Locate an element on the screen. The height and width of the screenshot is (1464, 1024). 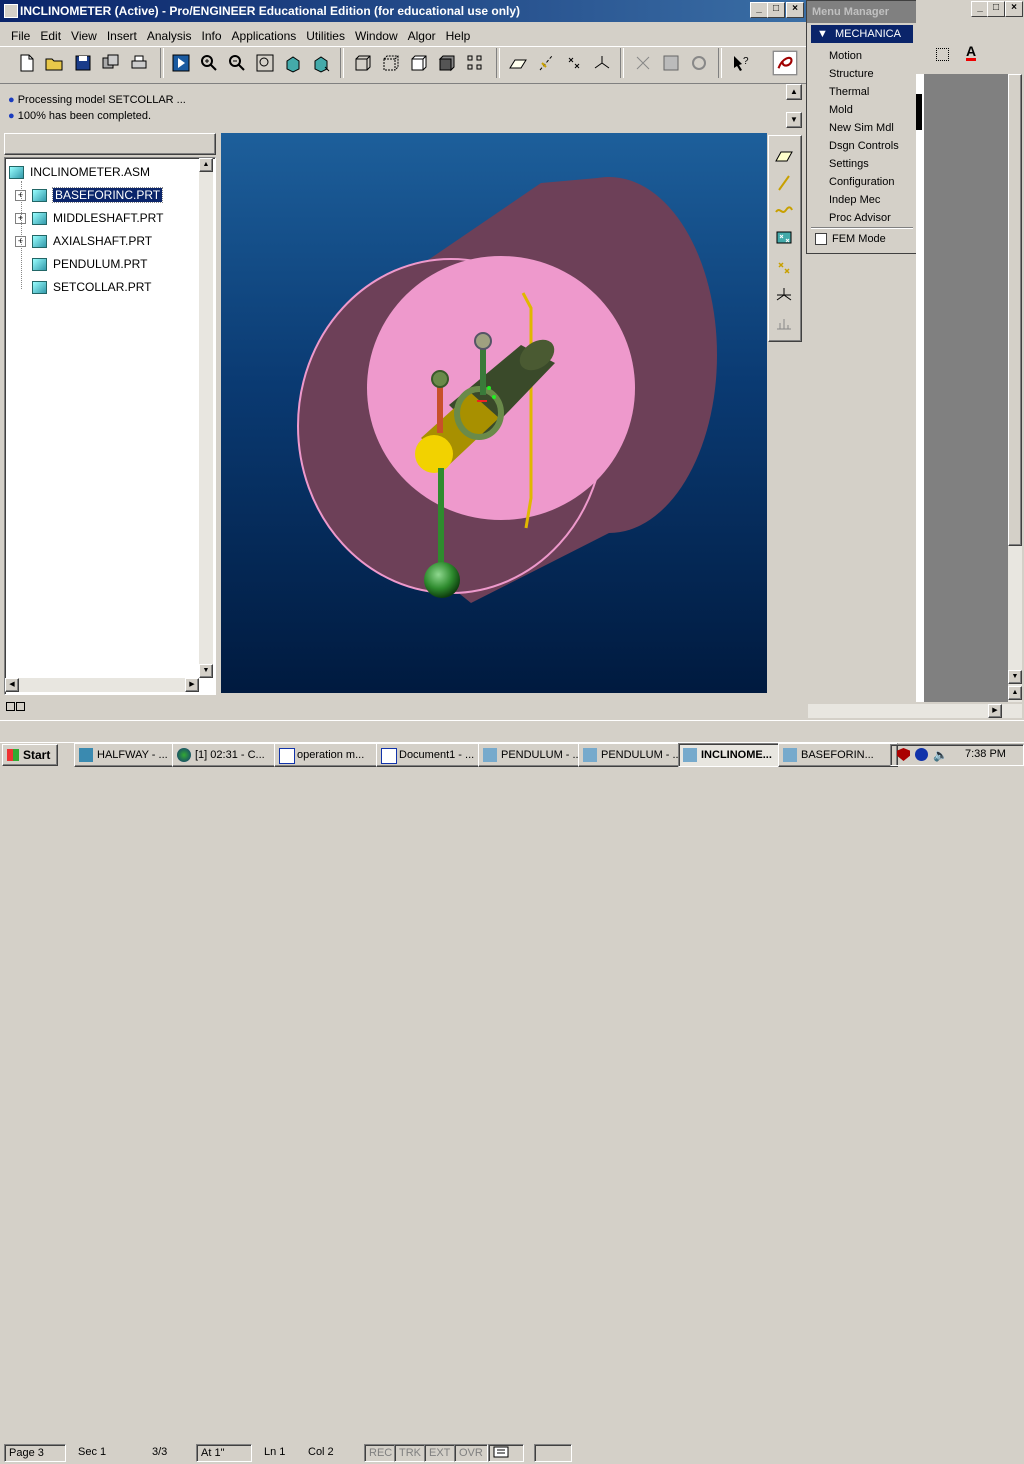
datum-axis-tool-icon is located at coordinates (784, 183).